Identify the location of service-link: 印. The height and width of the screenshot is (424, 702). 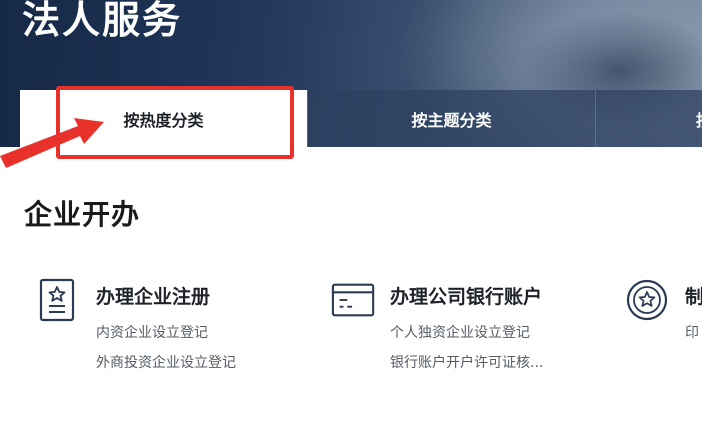
(692, 332).